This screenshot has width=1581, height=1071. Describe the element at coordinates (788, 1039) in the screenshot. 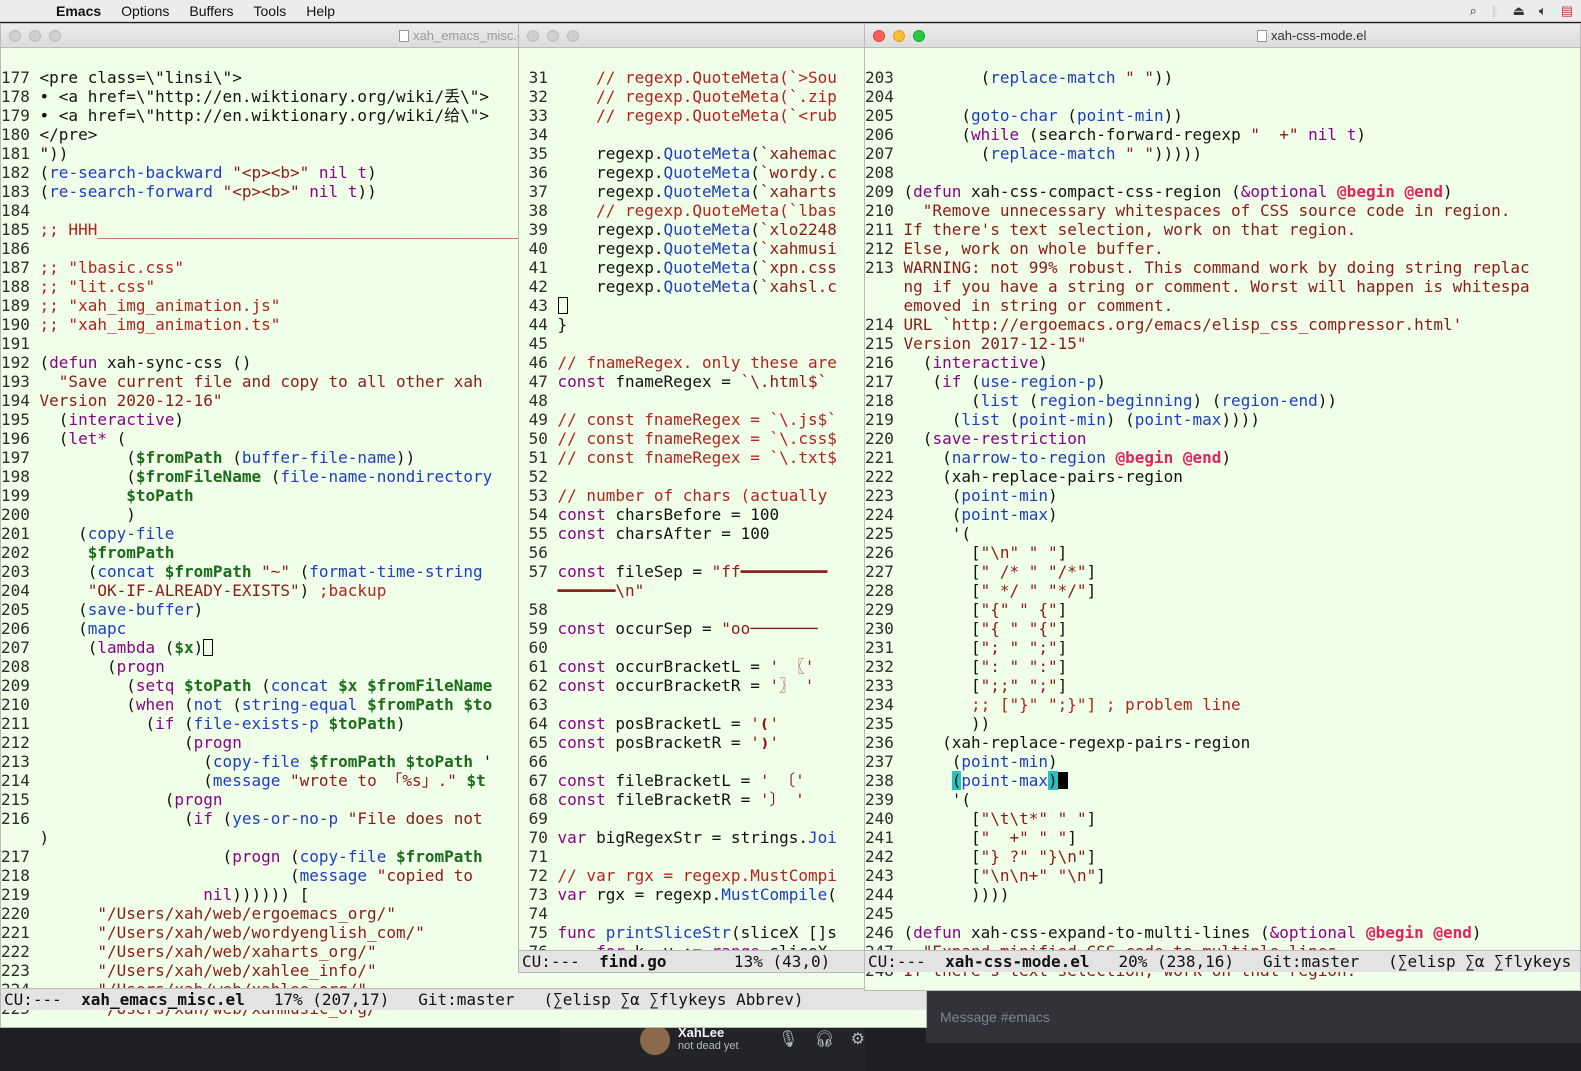

I see `microphone-icon: 🎙︎` at that location.